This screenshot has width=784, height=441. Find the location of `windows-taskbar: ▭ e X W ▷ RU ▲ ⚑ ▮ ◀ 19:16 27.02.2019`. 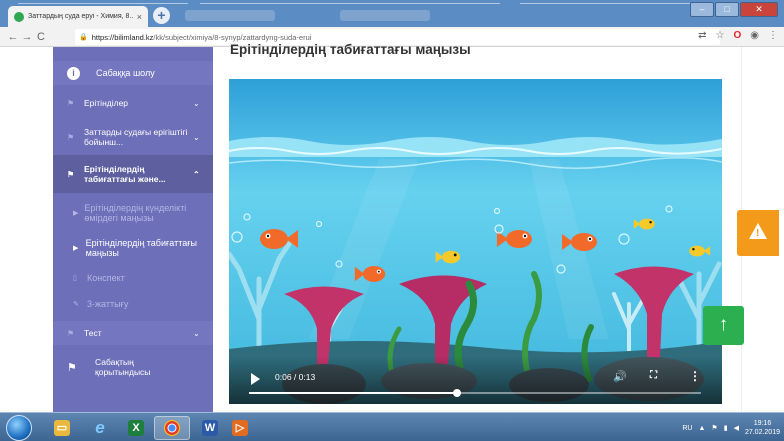

windows-taskbar: ▭ e X W ▷ RU ▲ ⚑ ▮ ◀ 19:16 27.02.2019 is located at coordinates (392, 426).